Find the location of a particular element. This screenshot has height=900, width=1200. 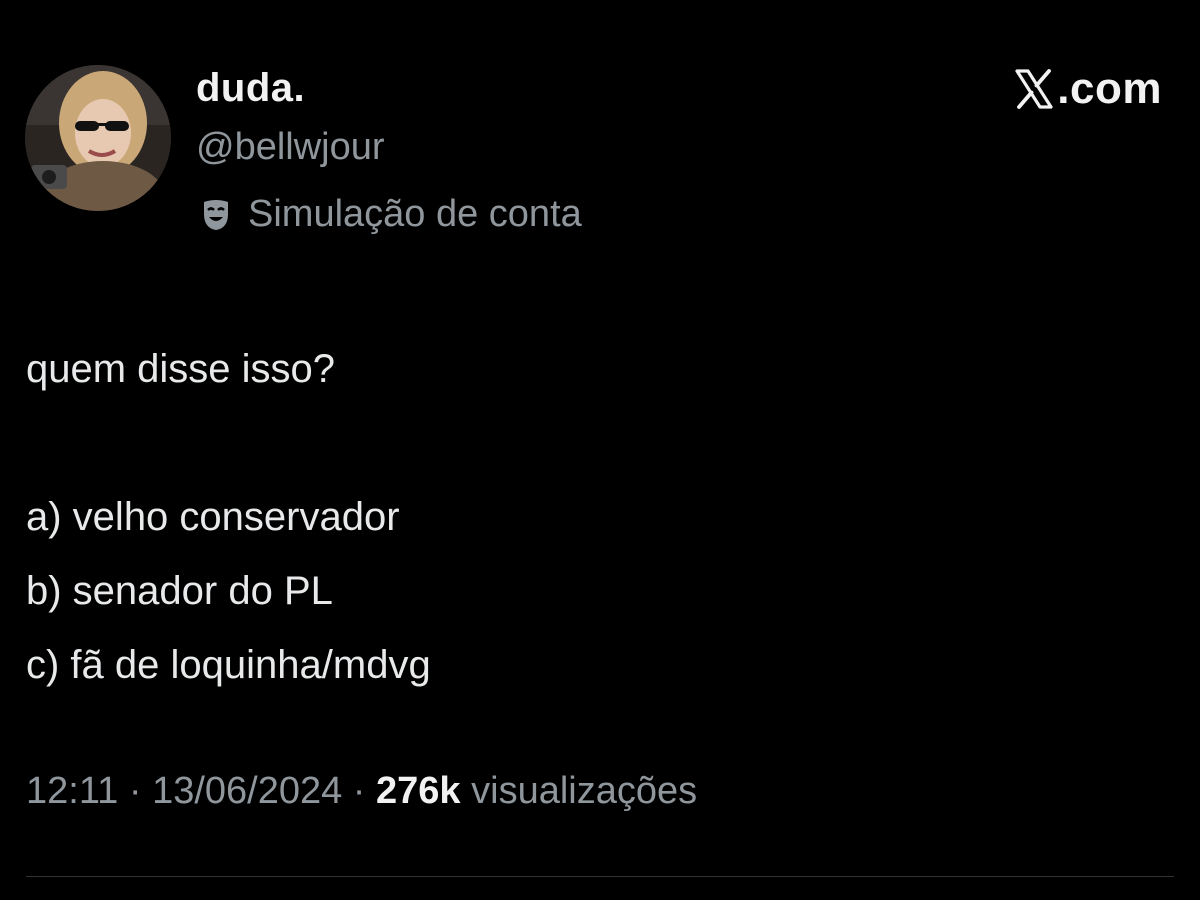

parody-label-text: Simulação de conta is located at coordinates (415, 213).